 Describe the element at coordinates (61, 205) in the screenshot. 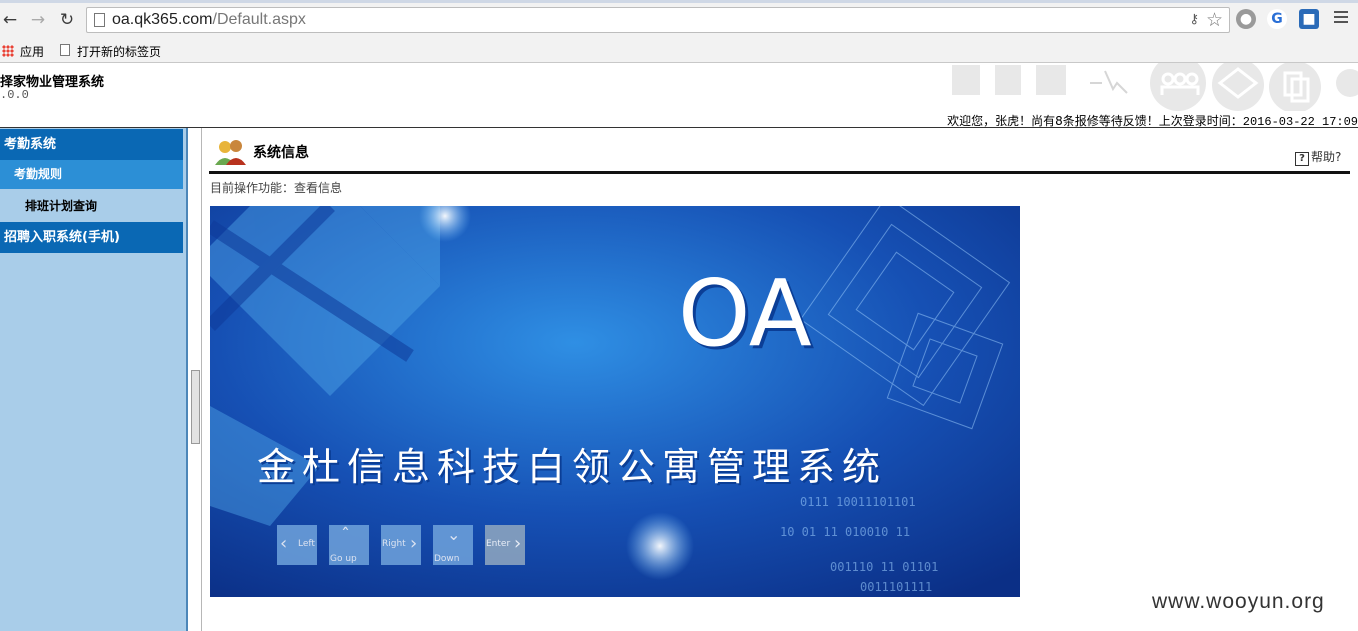

I see `nav-item-schedule-query: 排班计划查询` at that location.